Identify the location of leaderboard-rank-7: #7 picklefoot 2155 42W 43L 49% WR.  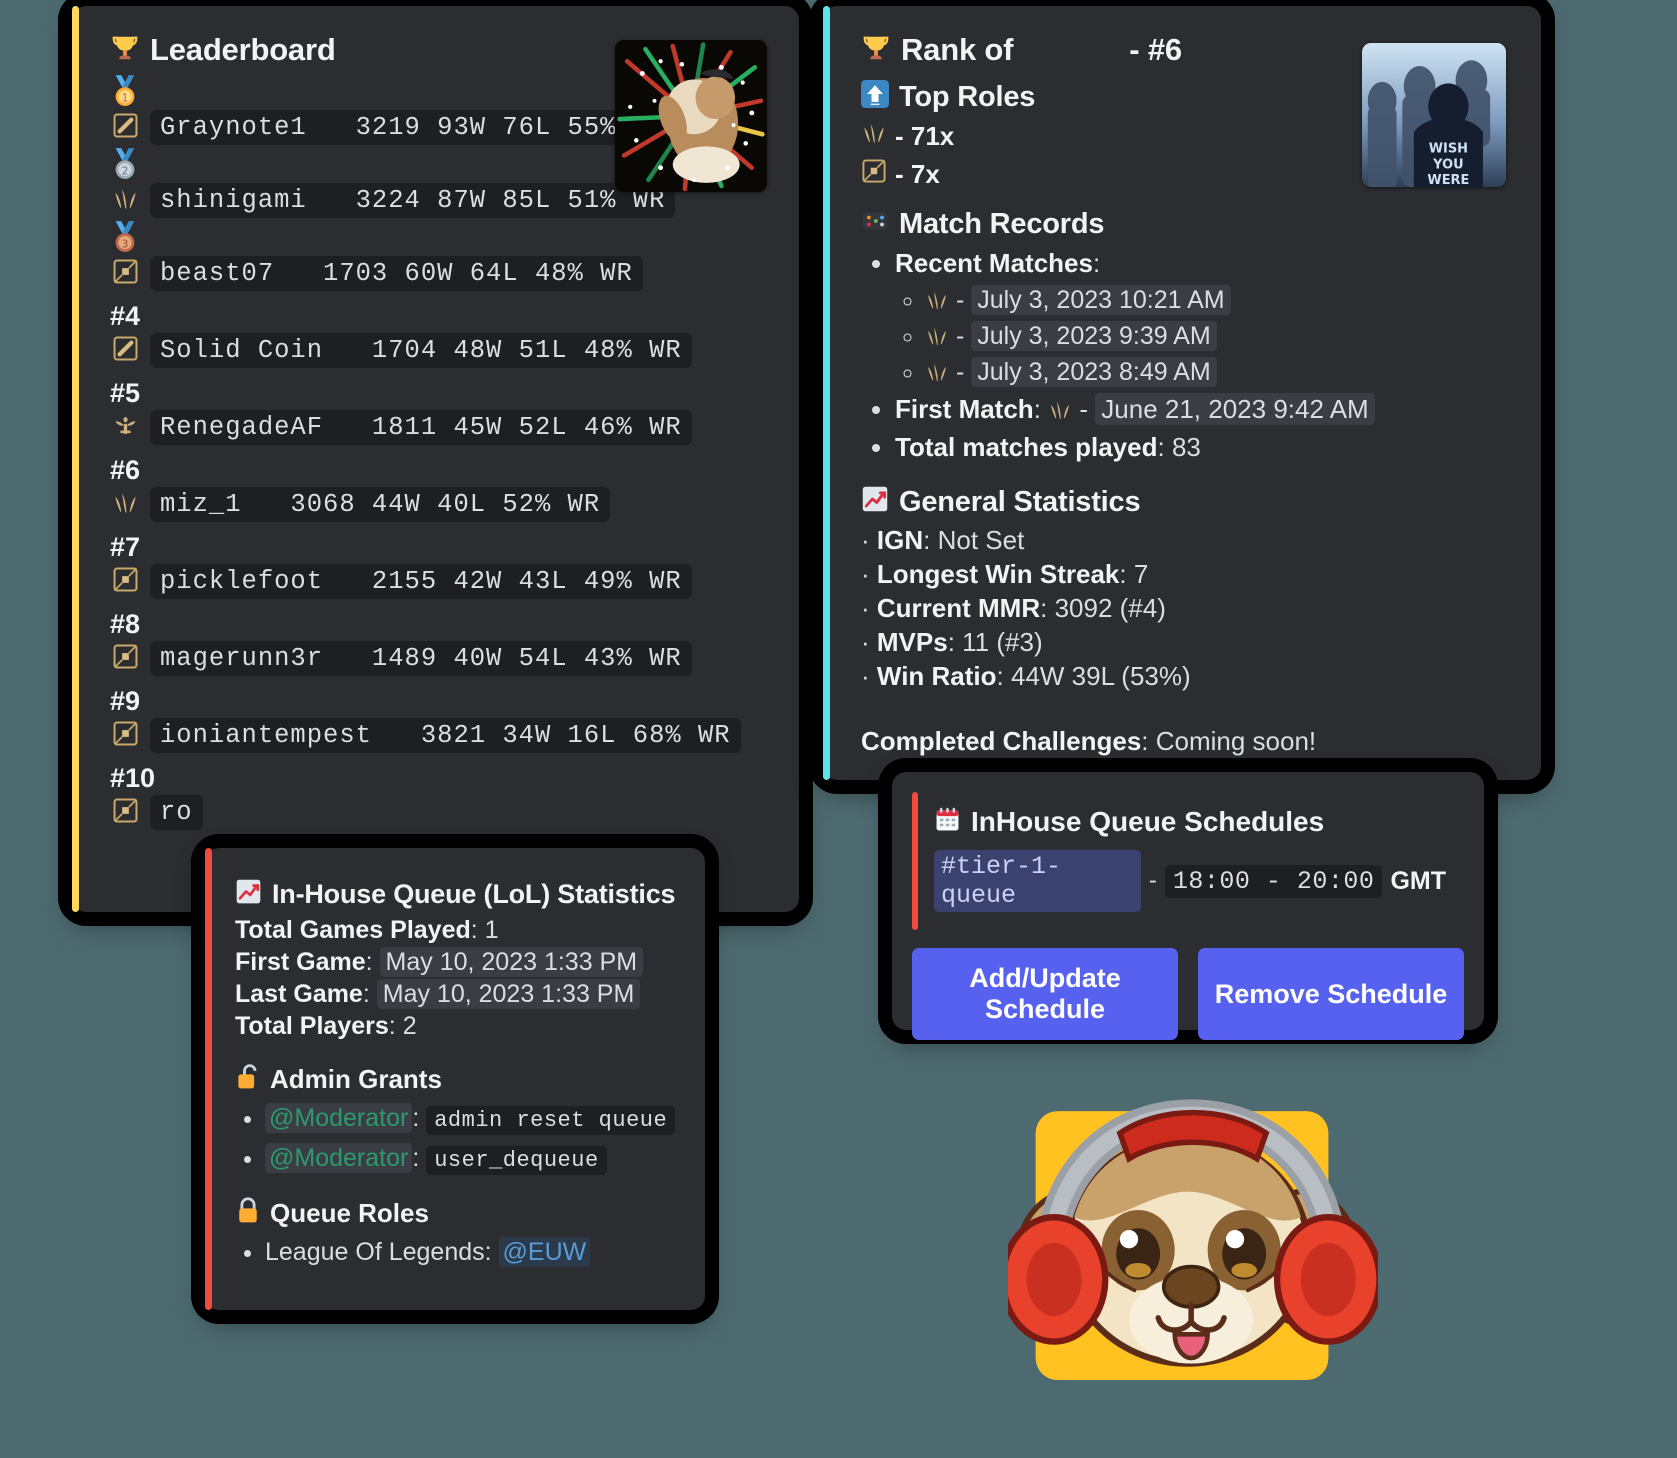
(439, 565).